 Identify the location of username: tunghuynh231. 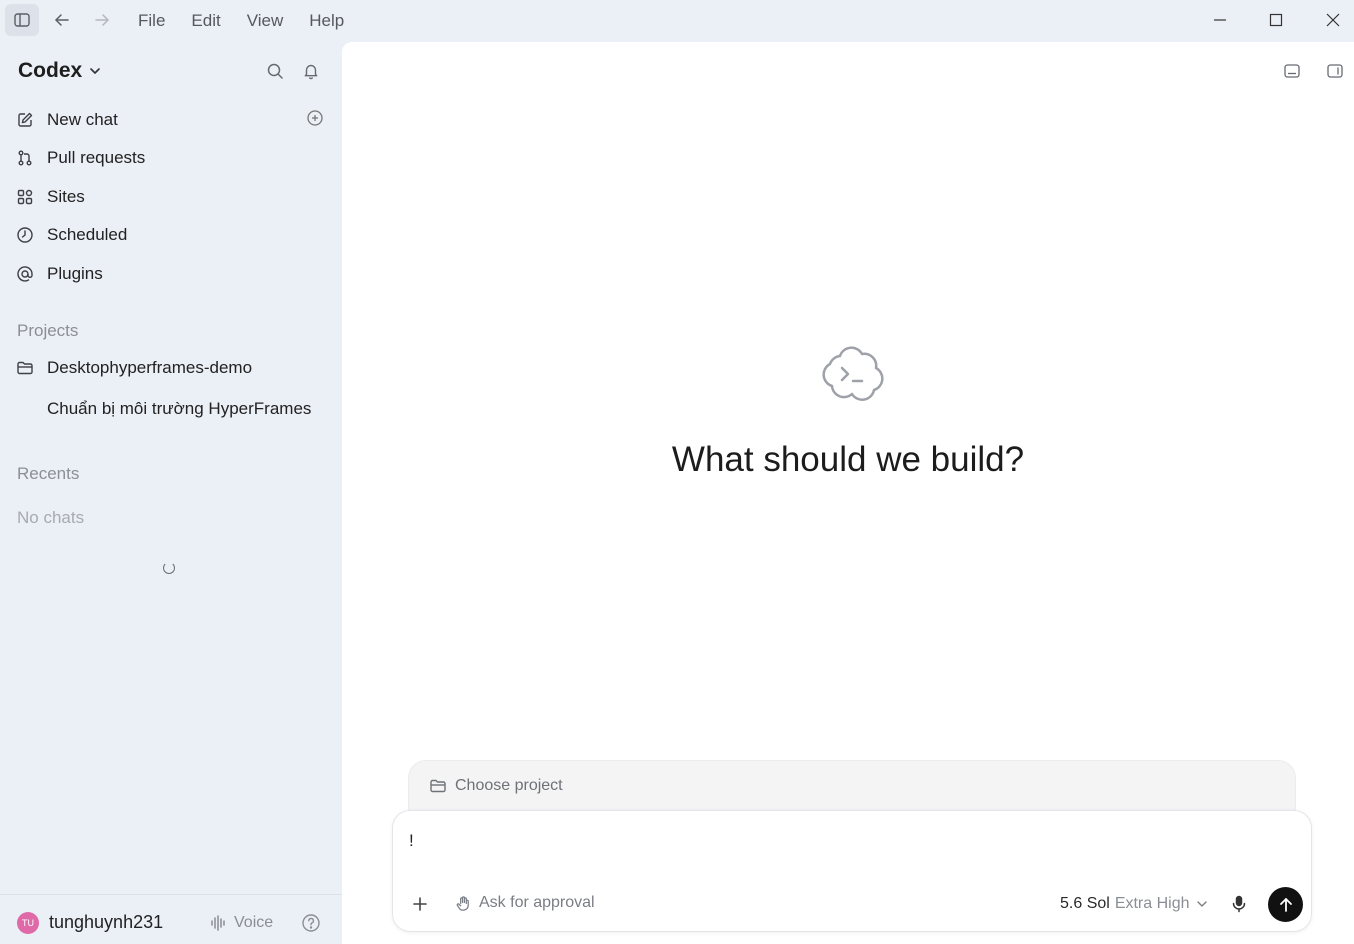
(106, 922).